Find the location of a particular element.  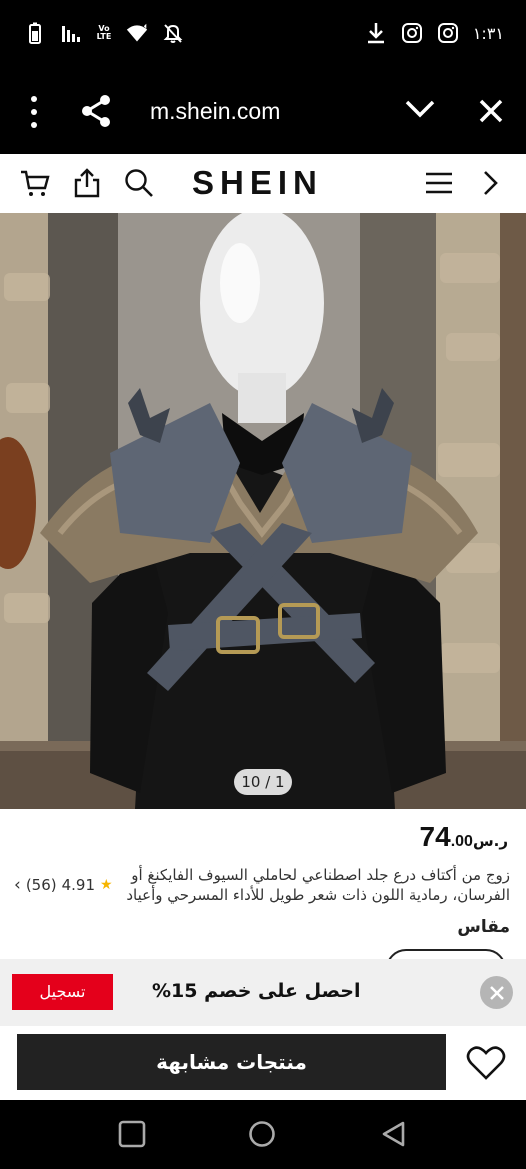

search-icon is located at coordinates (139, 183).